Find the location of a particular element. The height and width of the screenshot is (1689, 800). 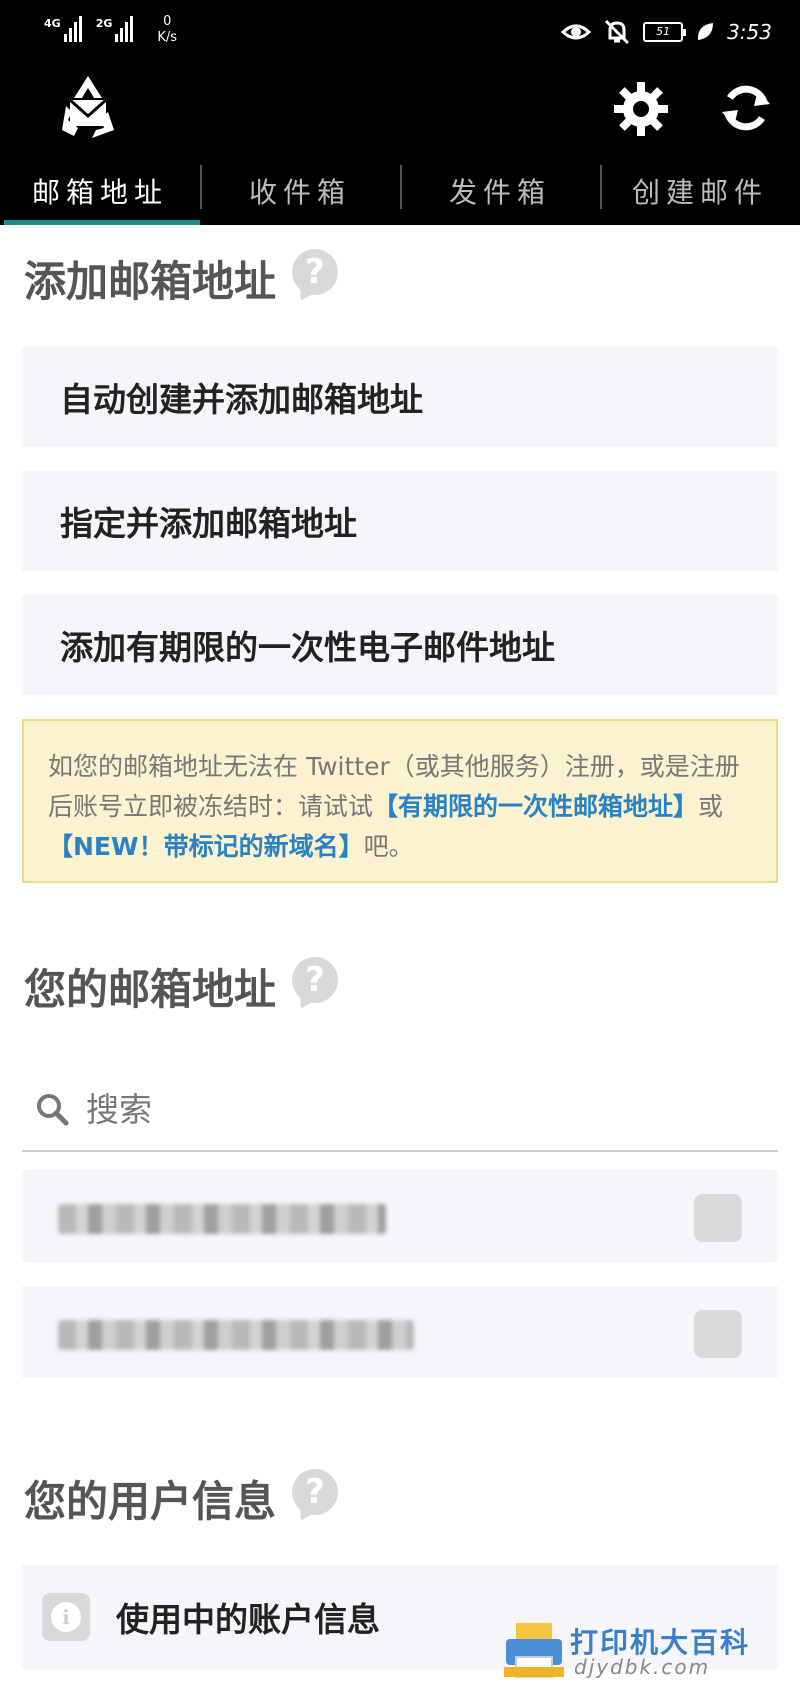

bell-off-icon is located at coordinates (617, 32).